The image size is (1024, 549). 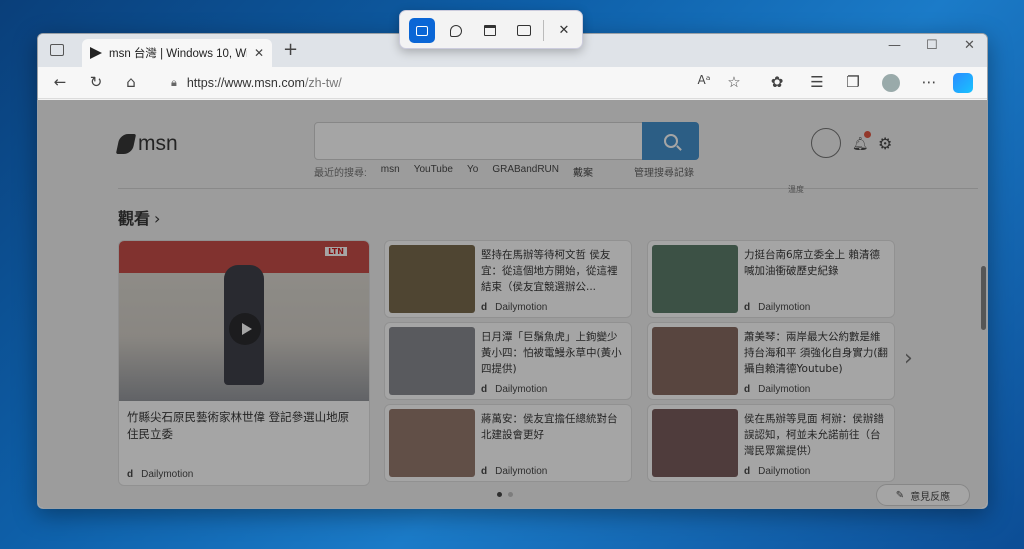 I want to click on snipping-toolbar: ✕, so click(x=491, y=29).